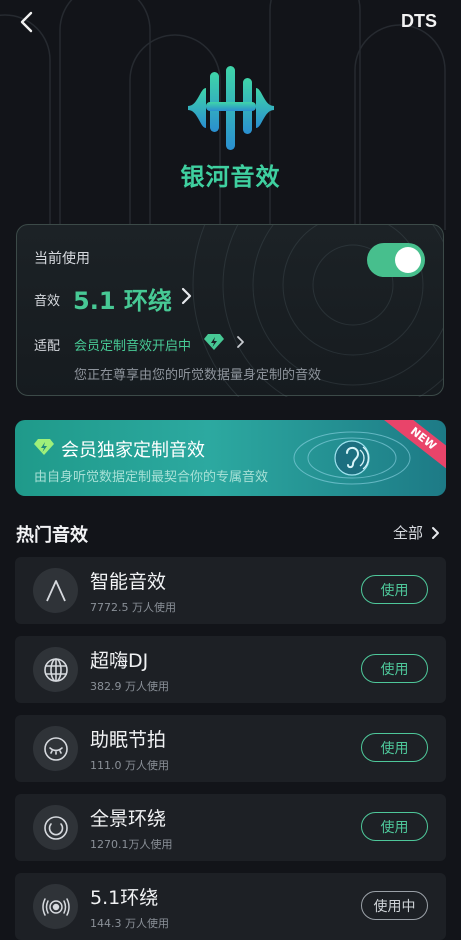 This screenshot has height=940, width=461. What do you see at coordinates (55, 827) in the screenshot?
I see `surround-ring-icon` at bounding box center [55, 827].